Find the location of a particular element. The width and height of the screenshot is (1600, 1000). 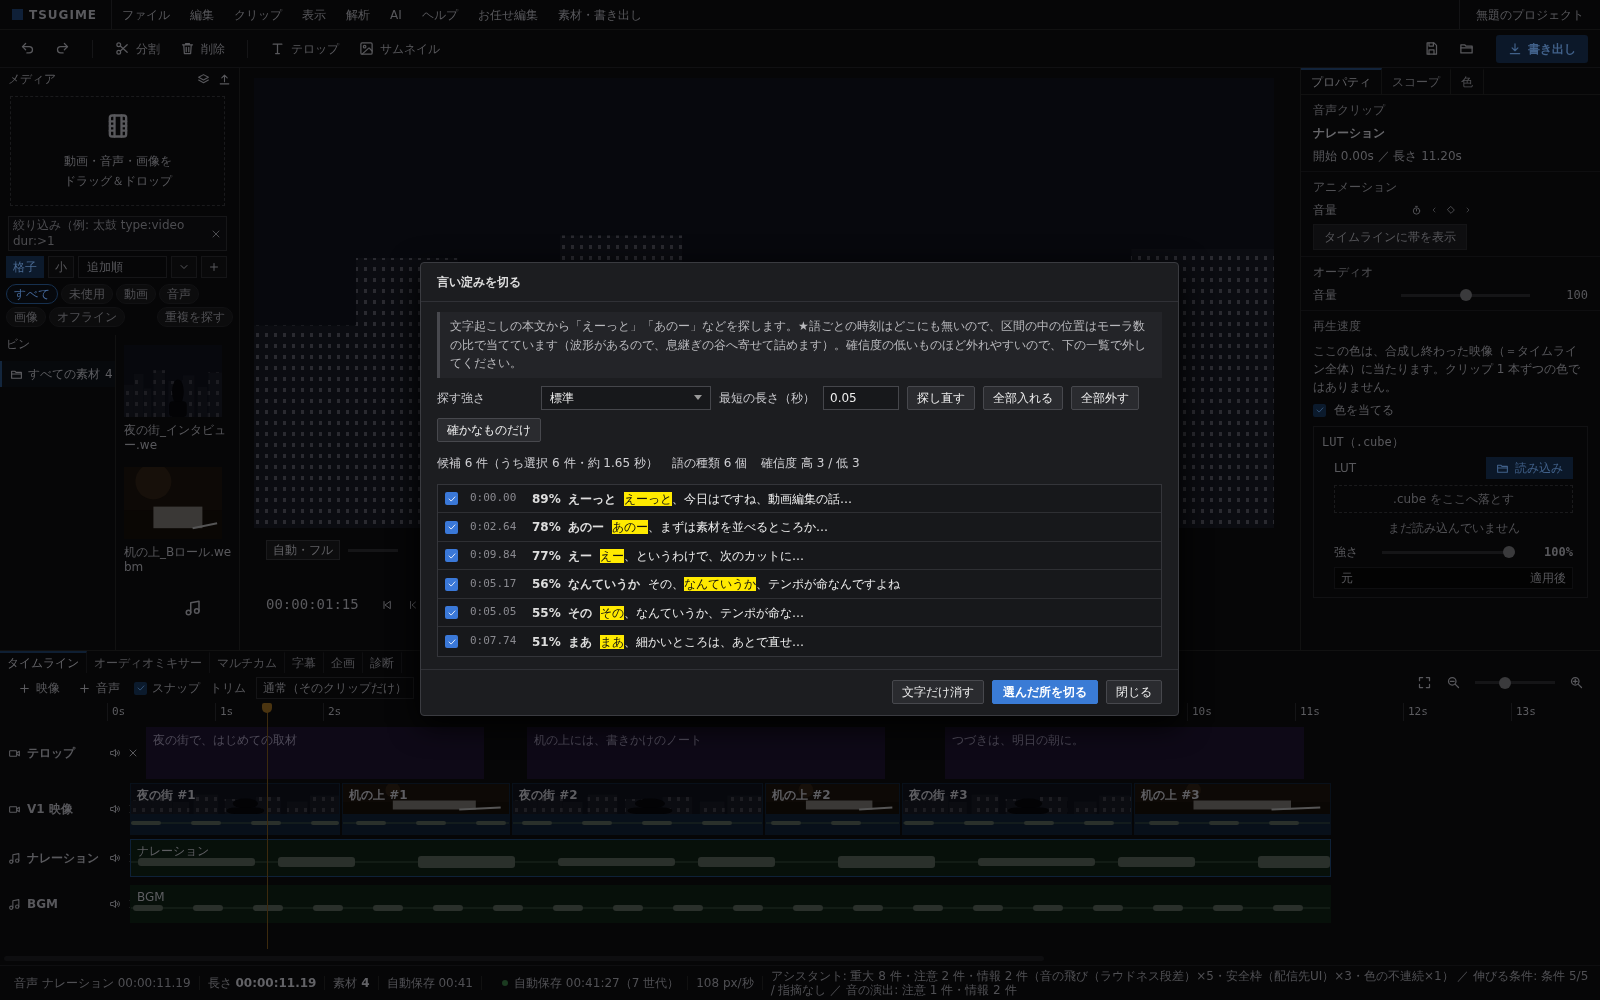

ruler-label: 12s is located at coordinates (1415, 712).